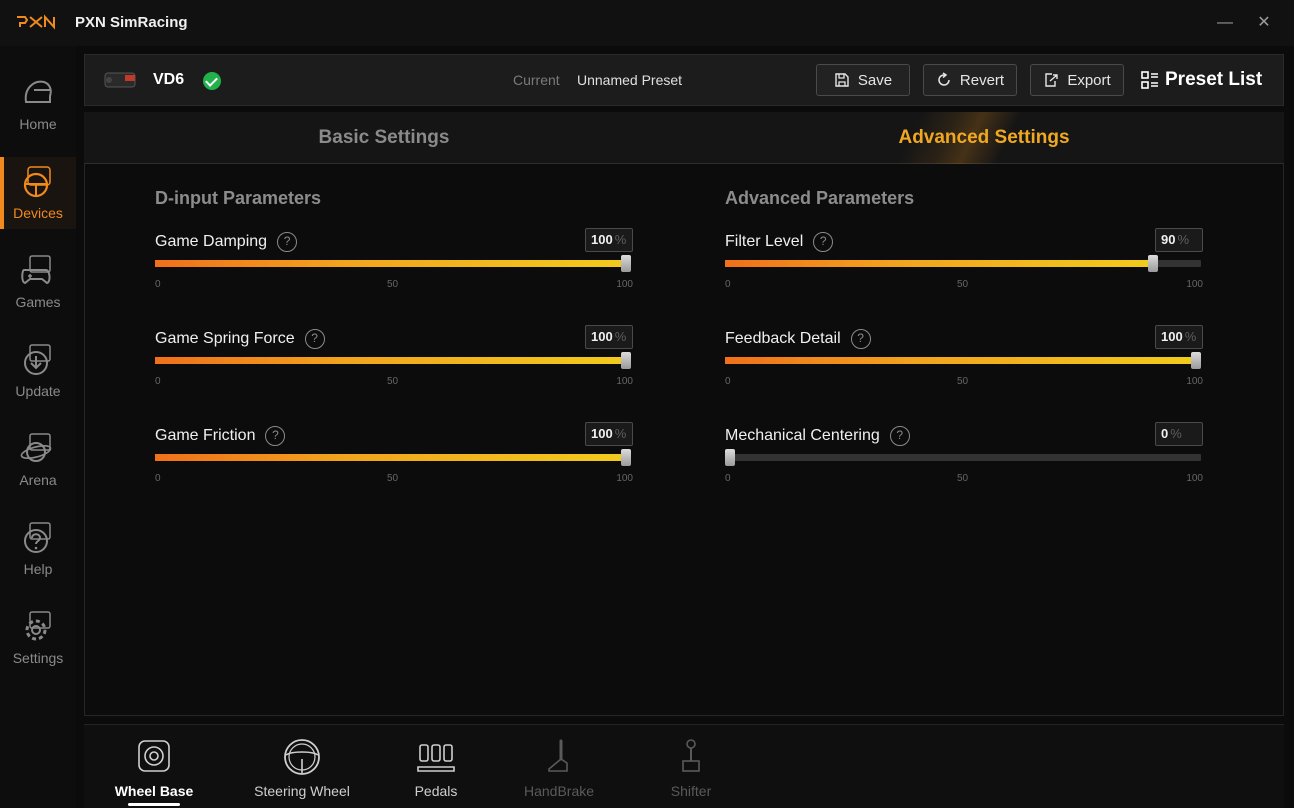 Image resolution: width=1294 pixels, height=808 pixels. Describe the element at coordinates (944, 79) in the screenshot. I see `revert-icon` at that location.